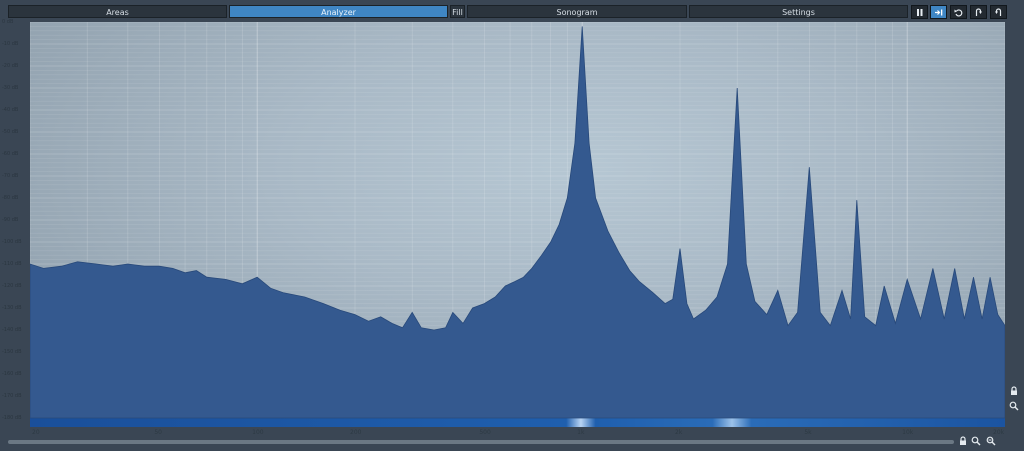 The height and width of the screenshot is (451, 1024). Describe the element at coordinates (12, 396) in the screenshot. I see `y-tick-label: -170 dB` at that location.